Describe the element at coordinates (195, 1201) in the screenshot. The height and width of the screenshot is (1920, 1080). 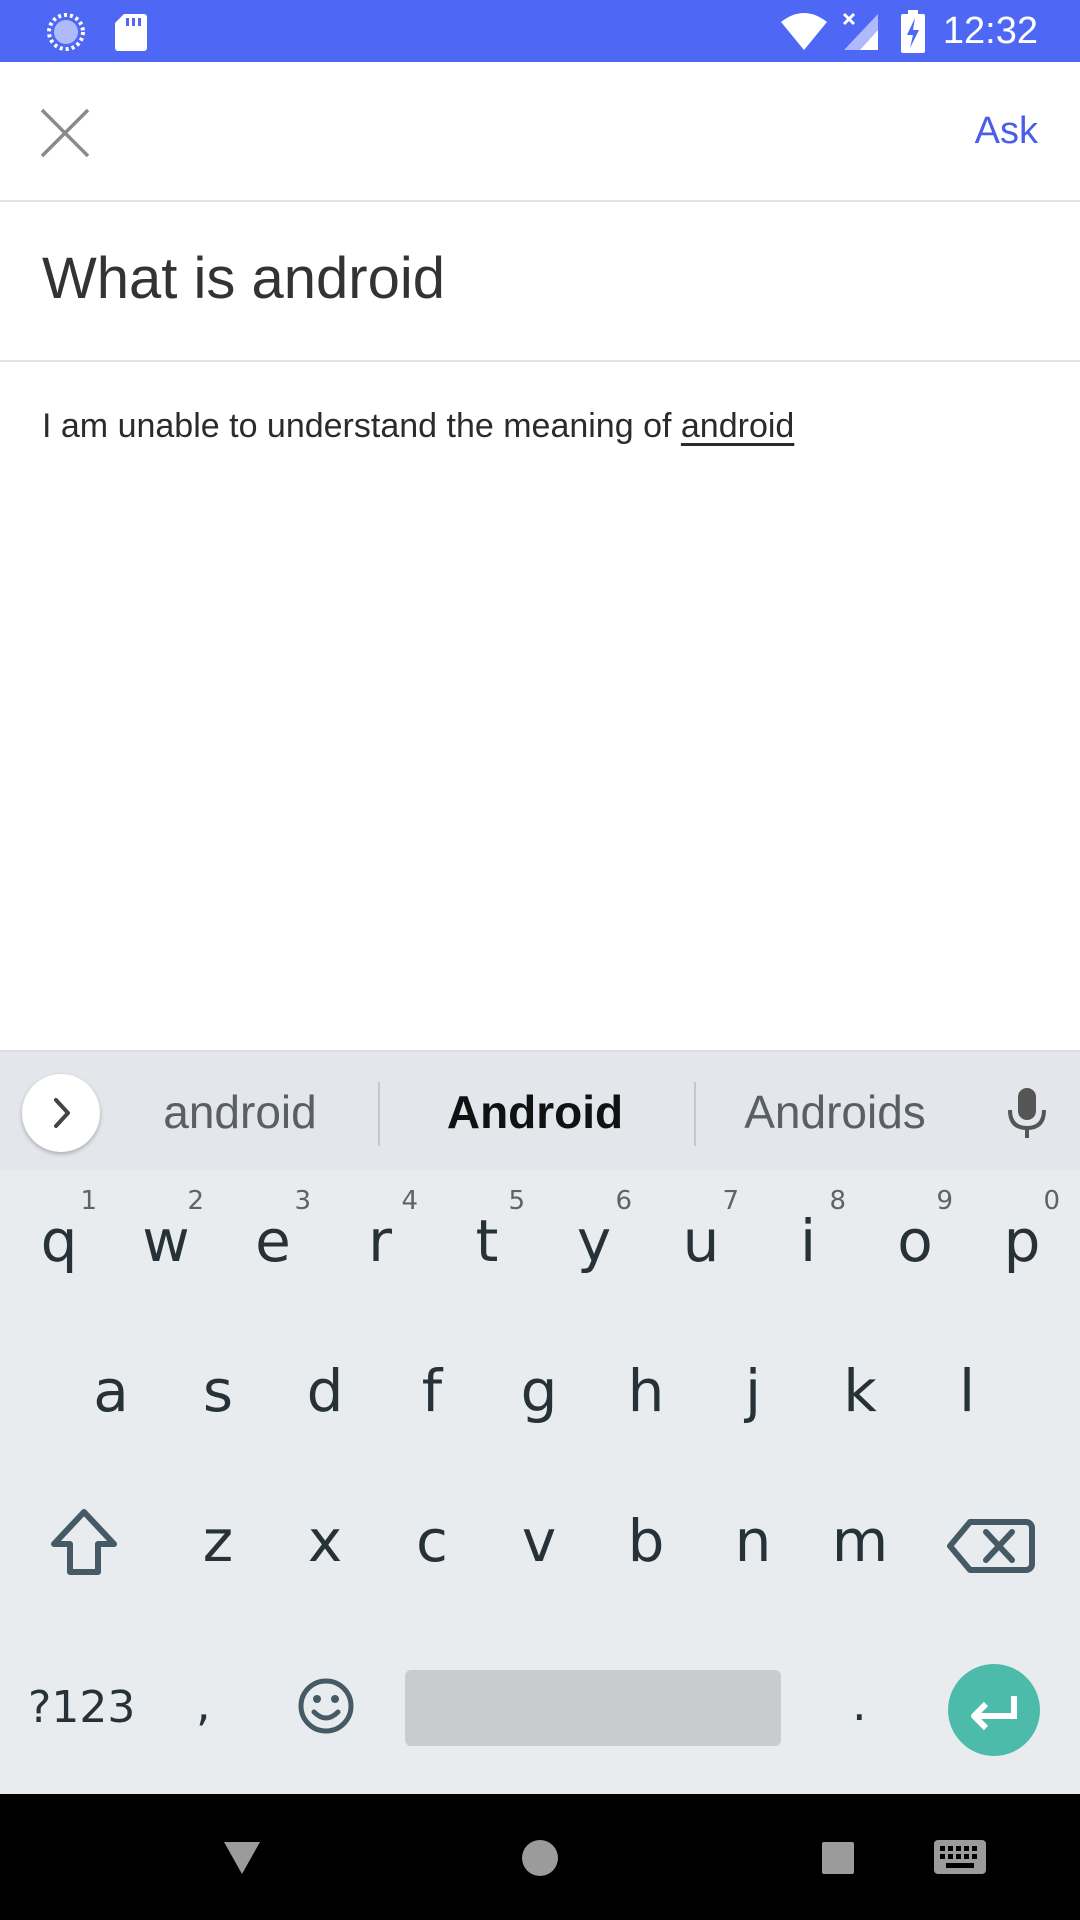
I see `key-hint: 2` at that location.